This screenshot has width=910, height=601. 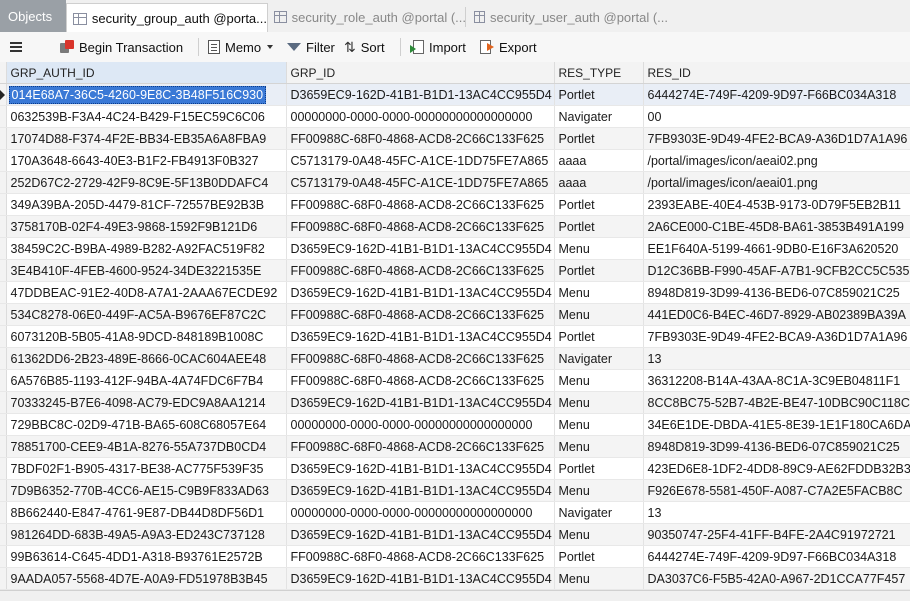 What do you see at coordinates (146, 204) in the screenshot?
I see `cell-grp-auth-id: 349A39BA-205D-4479-81CF-72557BE92B3B` at bounding box center [146, 204].